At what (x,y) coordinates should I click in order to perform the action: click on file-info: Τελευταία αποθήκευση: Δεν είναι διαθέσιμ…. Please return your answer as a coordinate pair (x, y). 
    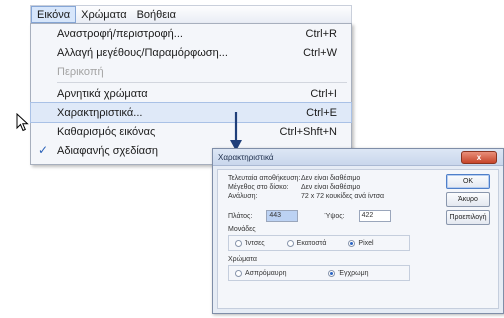
    Looking at the image, I should click on (306, 187).